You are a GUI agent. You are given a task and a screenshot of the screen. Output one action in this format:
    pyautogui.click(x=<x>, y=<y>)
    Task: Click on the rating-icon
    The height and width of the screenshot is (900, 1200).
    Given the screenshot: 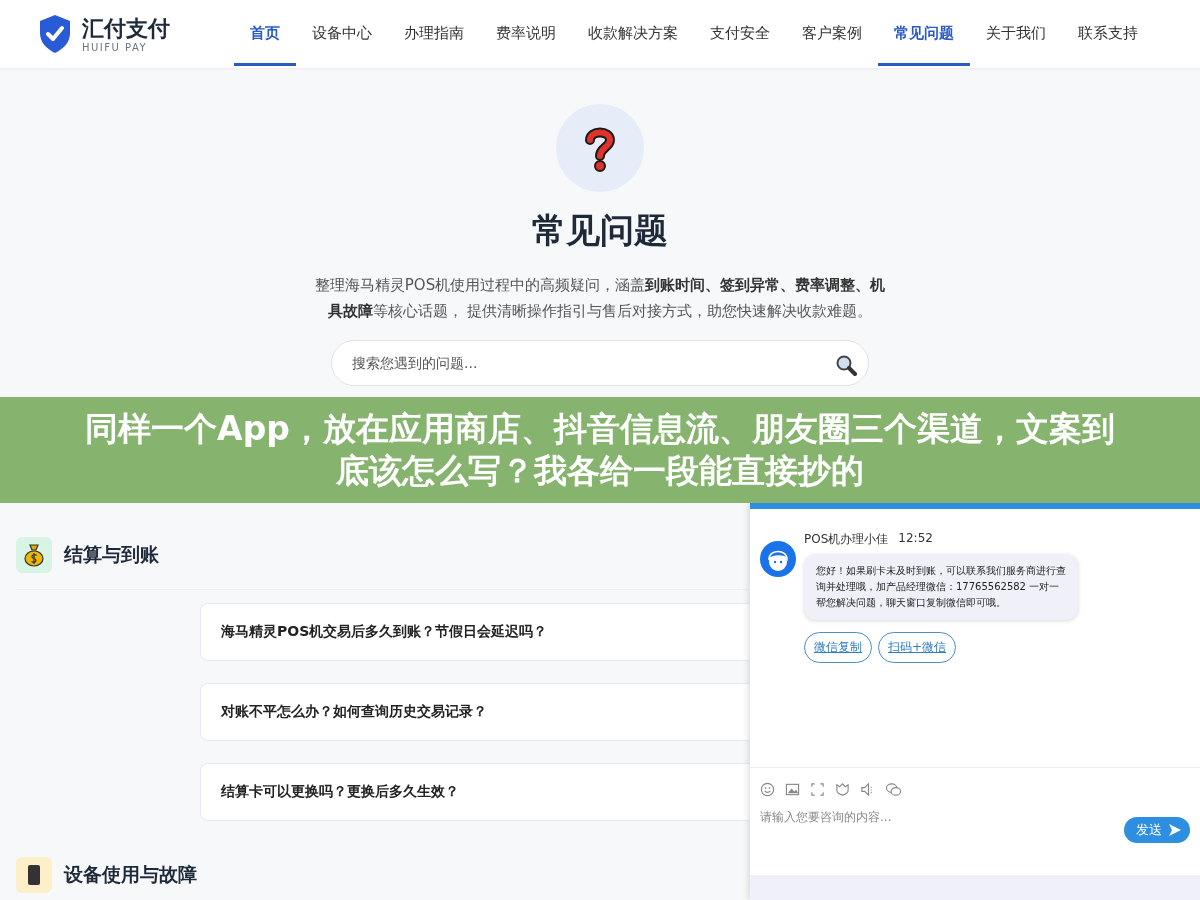 What is the action you would take?
    pyautogui.click(x=842, y=789)
    